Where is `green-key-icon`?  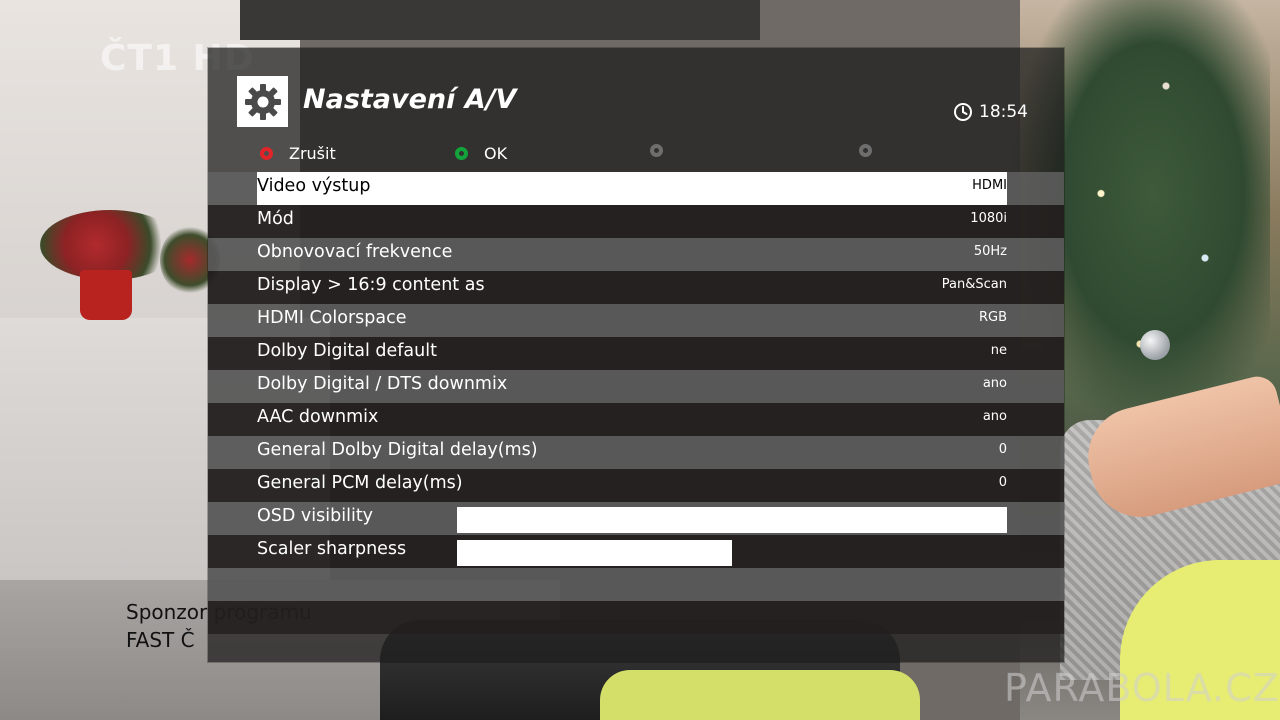 green-key-icon is located at coordinates (461, 153).